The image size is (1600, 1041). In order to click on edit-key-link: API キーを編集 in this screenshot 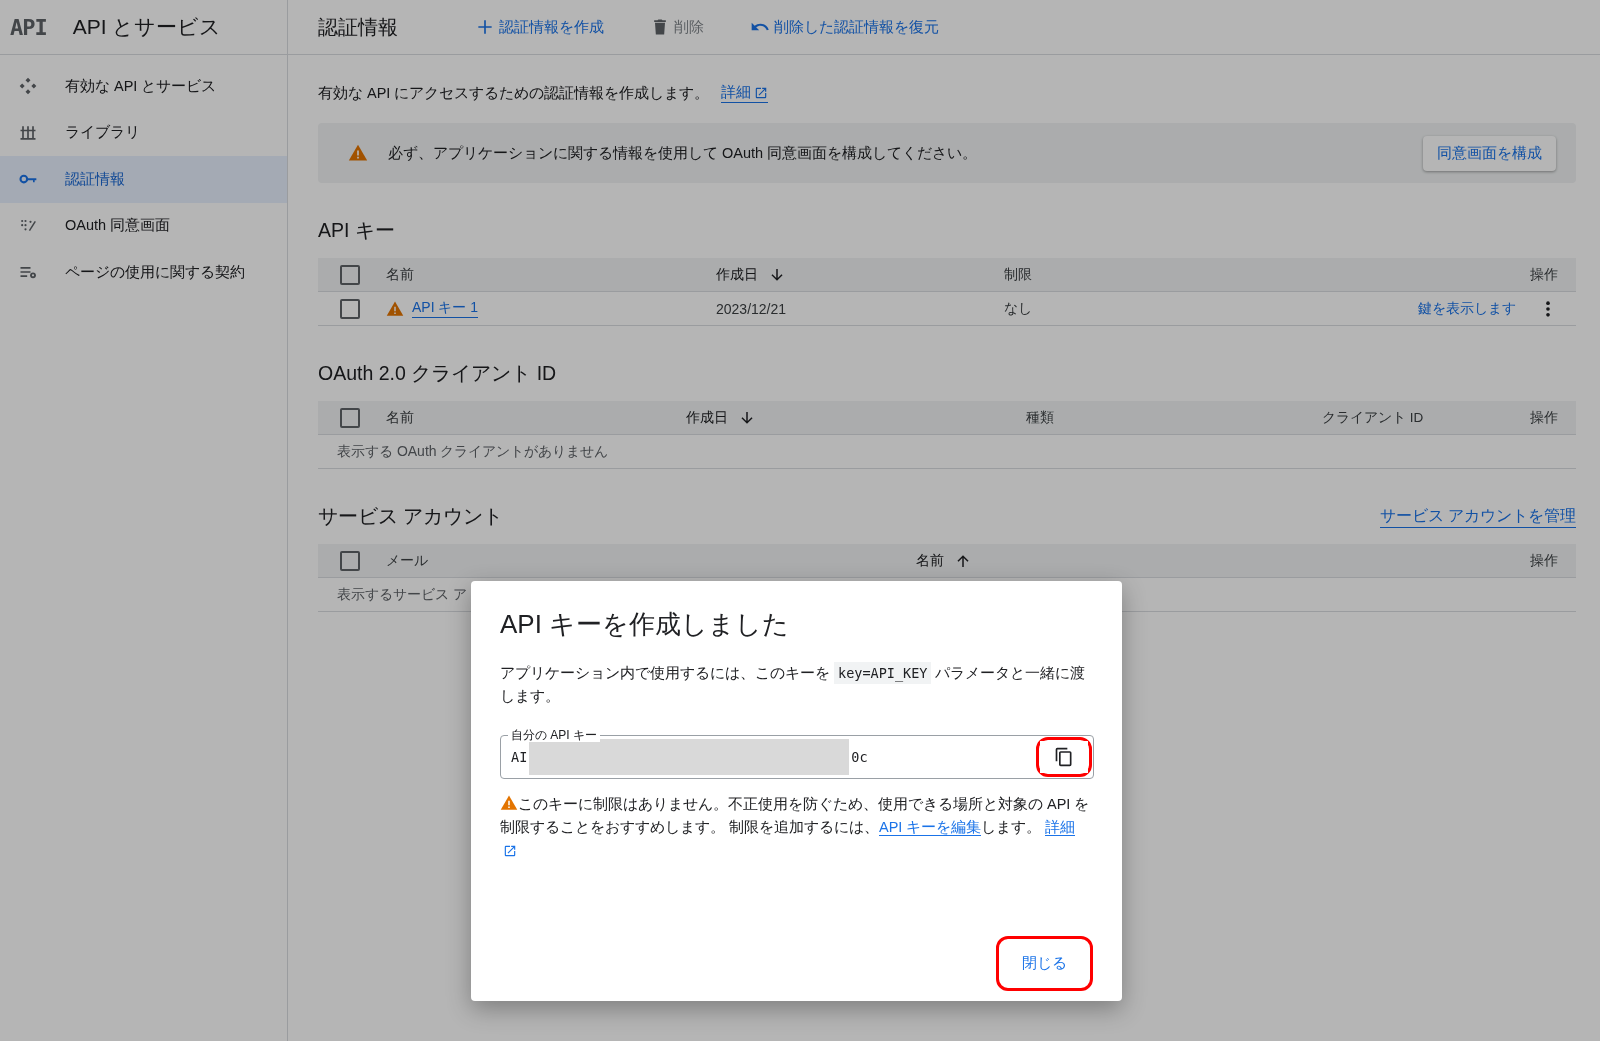, I will do `click(930, 827)`.